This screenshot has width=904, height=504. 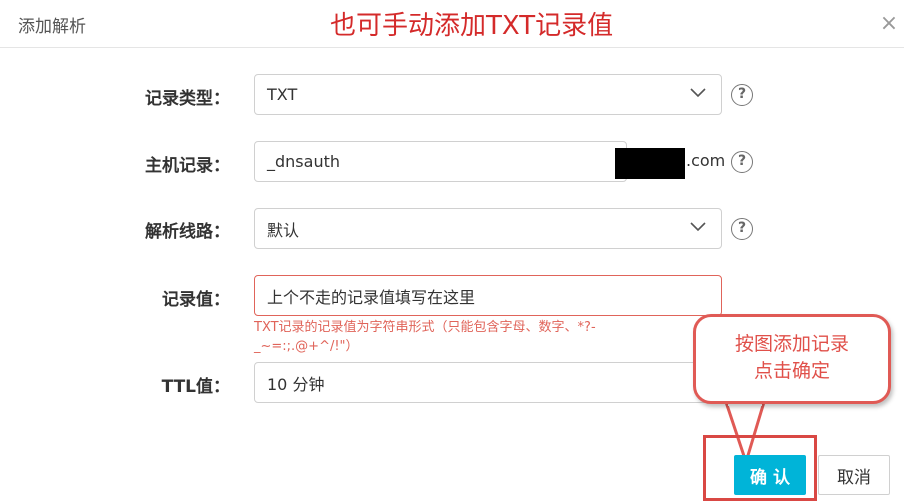 What do you see at coordinates (770, 475) in the screenshot?
I see `confirm-button: 确 认` at bounding box center [770, 475].